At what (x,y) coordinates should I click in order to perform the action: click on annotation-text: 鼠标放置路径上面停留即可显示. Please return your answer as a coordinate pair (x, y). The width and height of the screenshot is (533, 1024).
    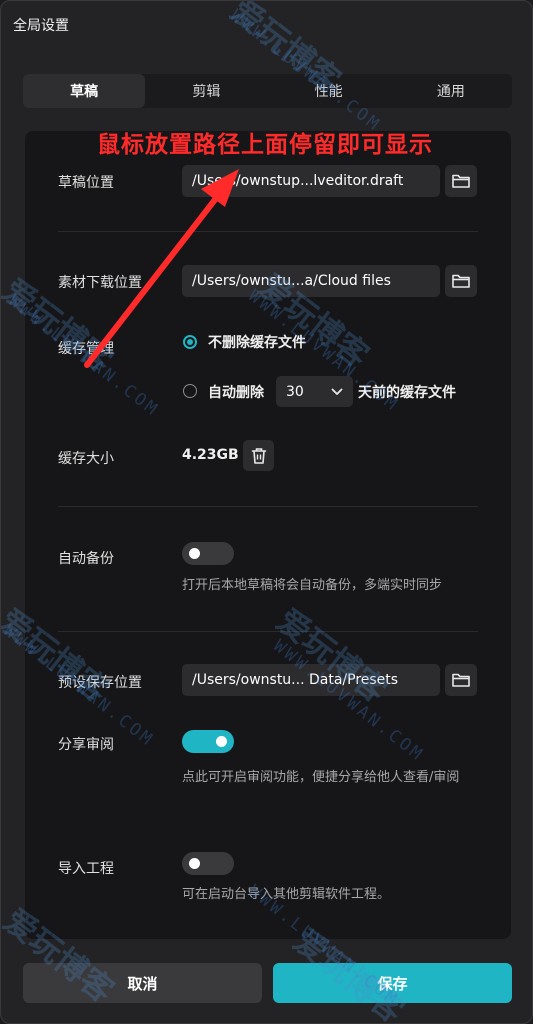
    Looking at the image, I should click on (265, 145).